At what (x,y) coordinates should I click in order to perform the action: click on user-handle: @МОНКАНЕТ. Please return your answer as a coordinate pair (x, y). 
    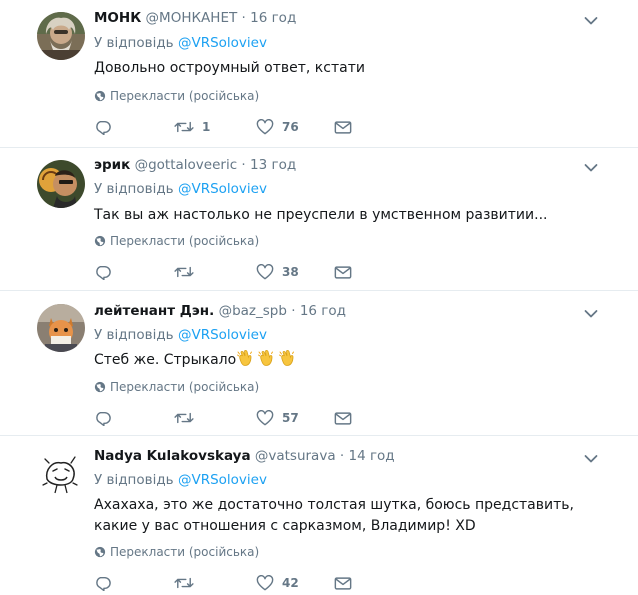
    Looking at the image, I should click on (192, 18).